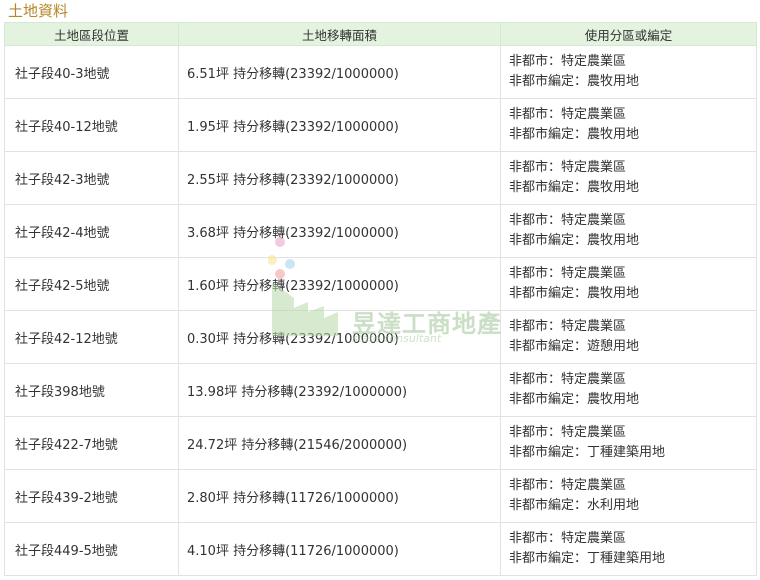  What do you see at coordinates (574, 505) in the screenshot?
I see `zoning-designation-line: 非都市編定：水利用地` at bounding box center [574, 505].